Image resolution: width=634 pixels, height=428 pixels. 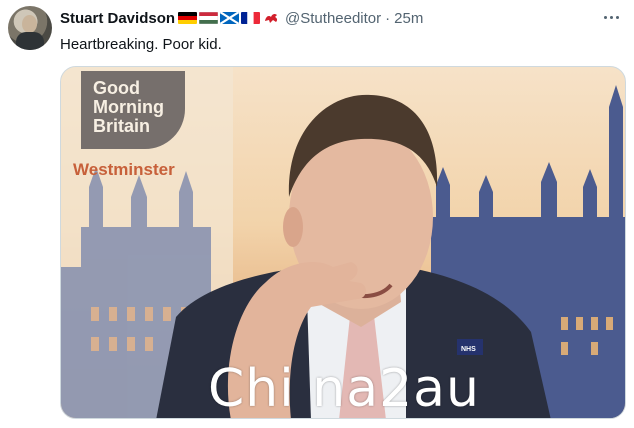 What do you see at coordinates (141, 44) in the screenshot?
I see `tweet-text: Heartbreaking. Poor kid.` at bounding box center [141, 44].